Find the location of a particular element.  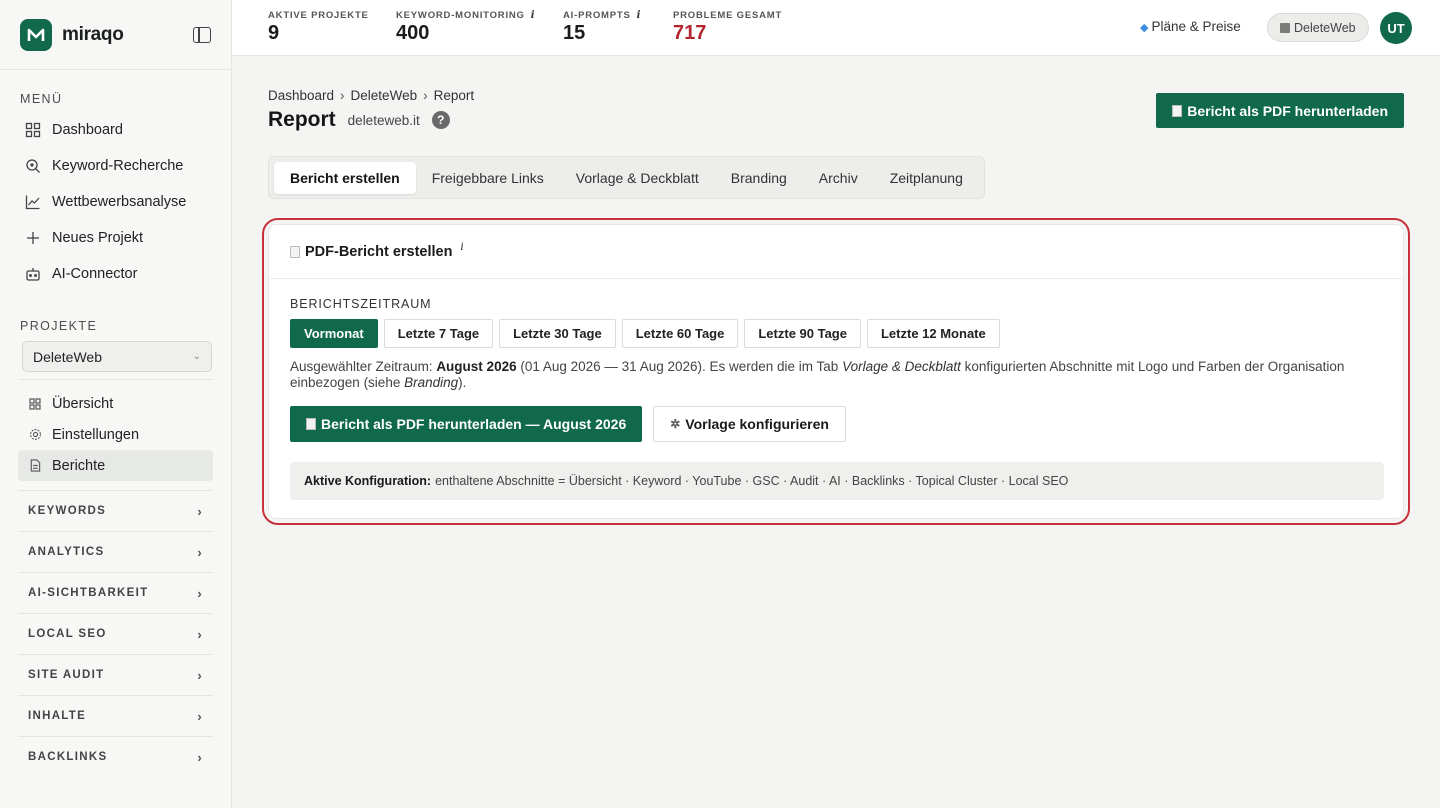

selected-period: August 2026 is located at coordinates (476, 366).